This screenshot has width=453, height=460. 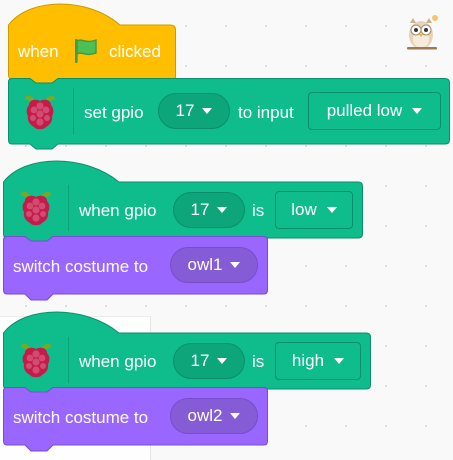 I want to click on costume-value: owl1, so click(x=205, y=264).